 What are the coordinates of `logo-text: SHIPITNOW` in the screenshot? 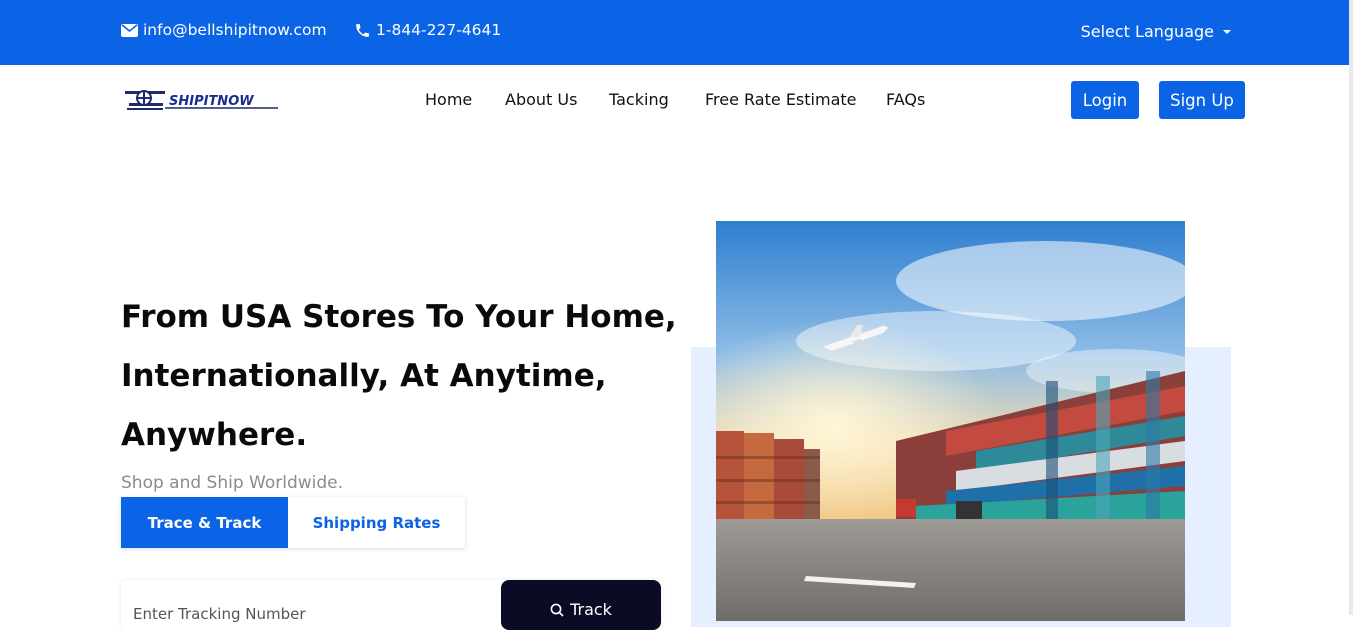 It's located at (211, 101).